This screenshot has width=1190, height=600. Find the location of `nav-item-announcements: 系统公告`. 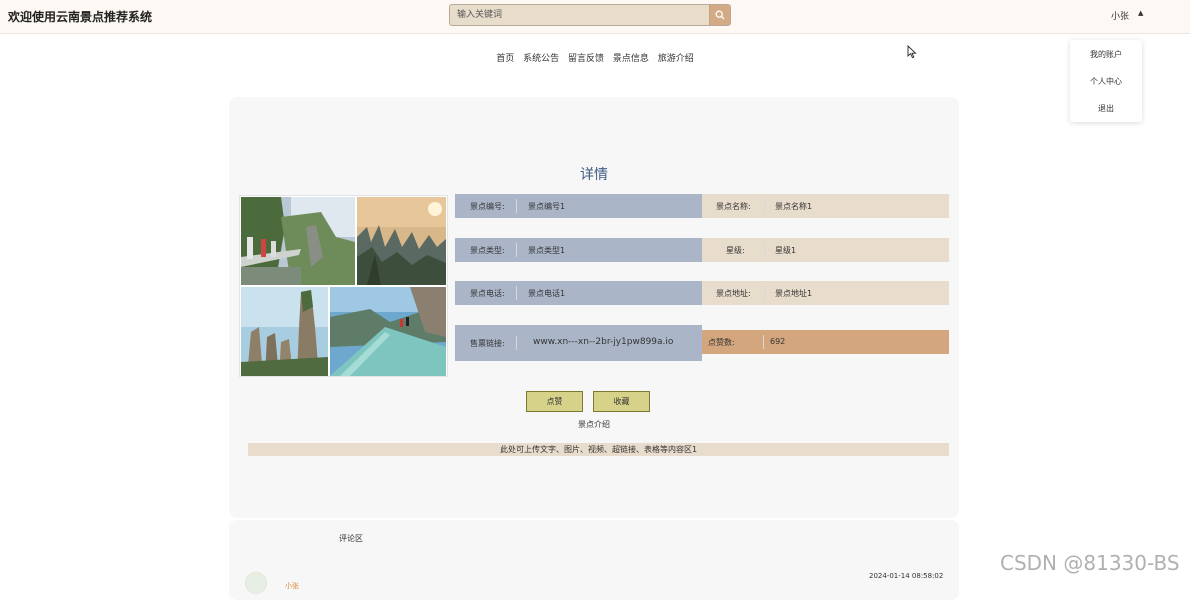

nav-item-announcements: 系统公告 is located at coordinates (541, 57).